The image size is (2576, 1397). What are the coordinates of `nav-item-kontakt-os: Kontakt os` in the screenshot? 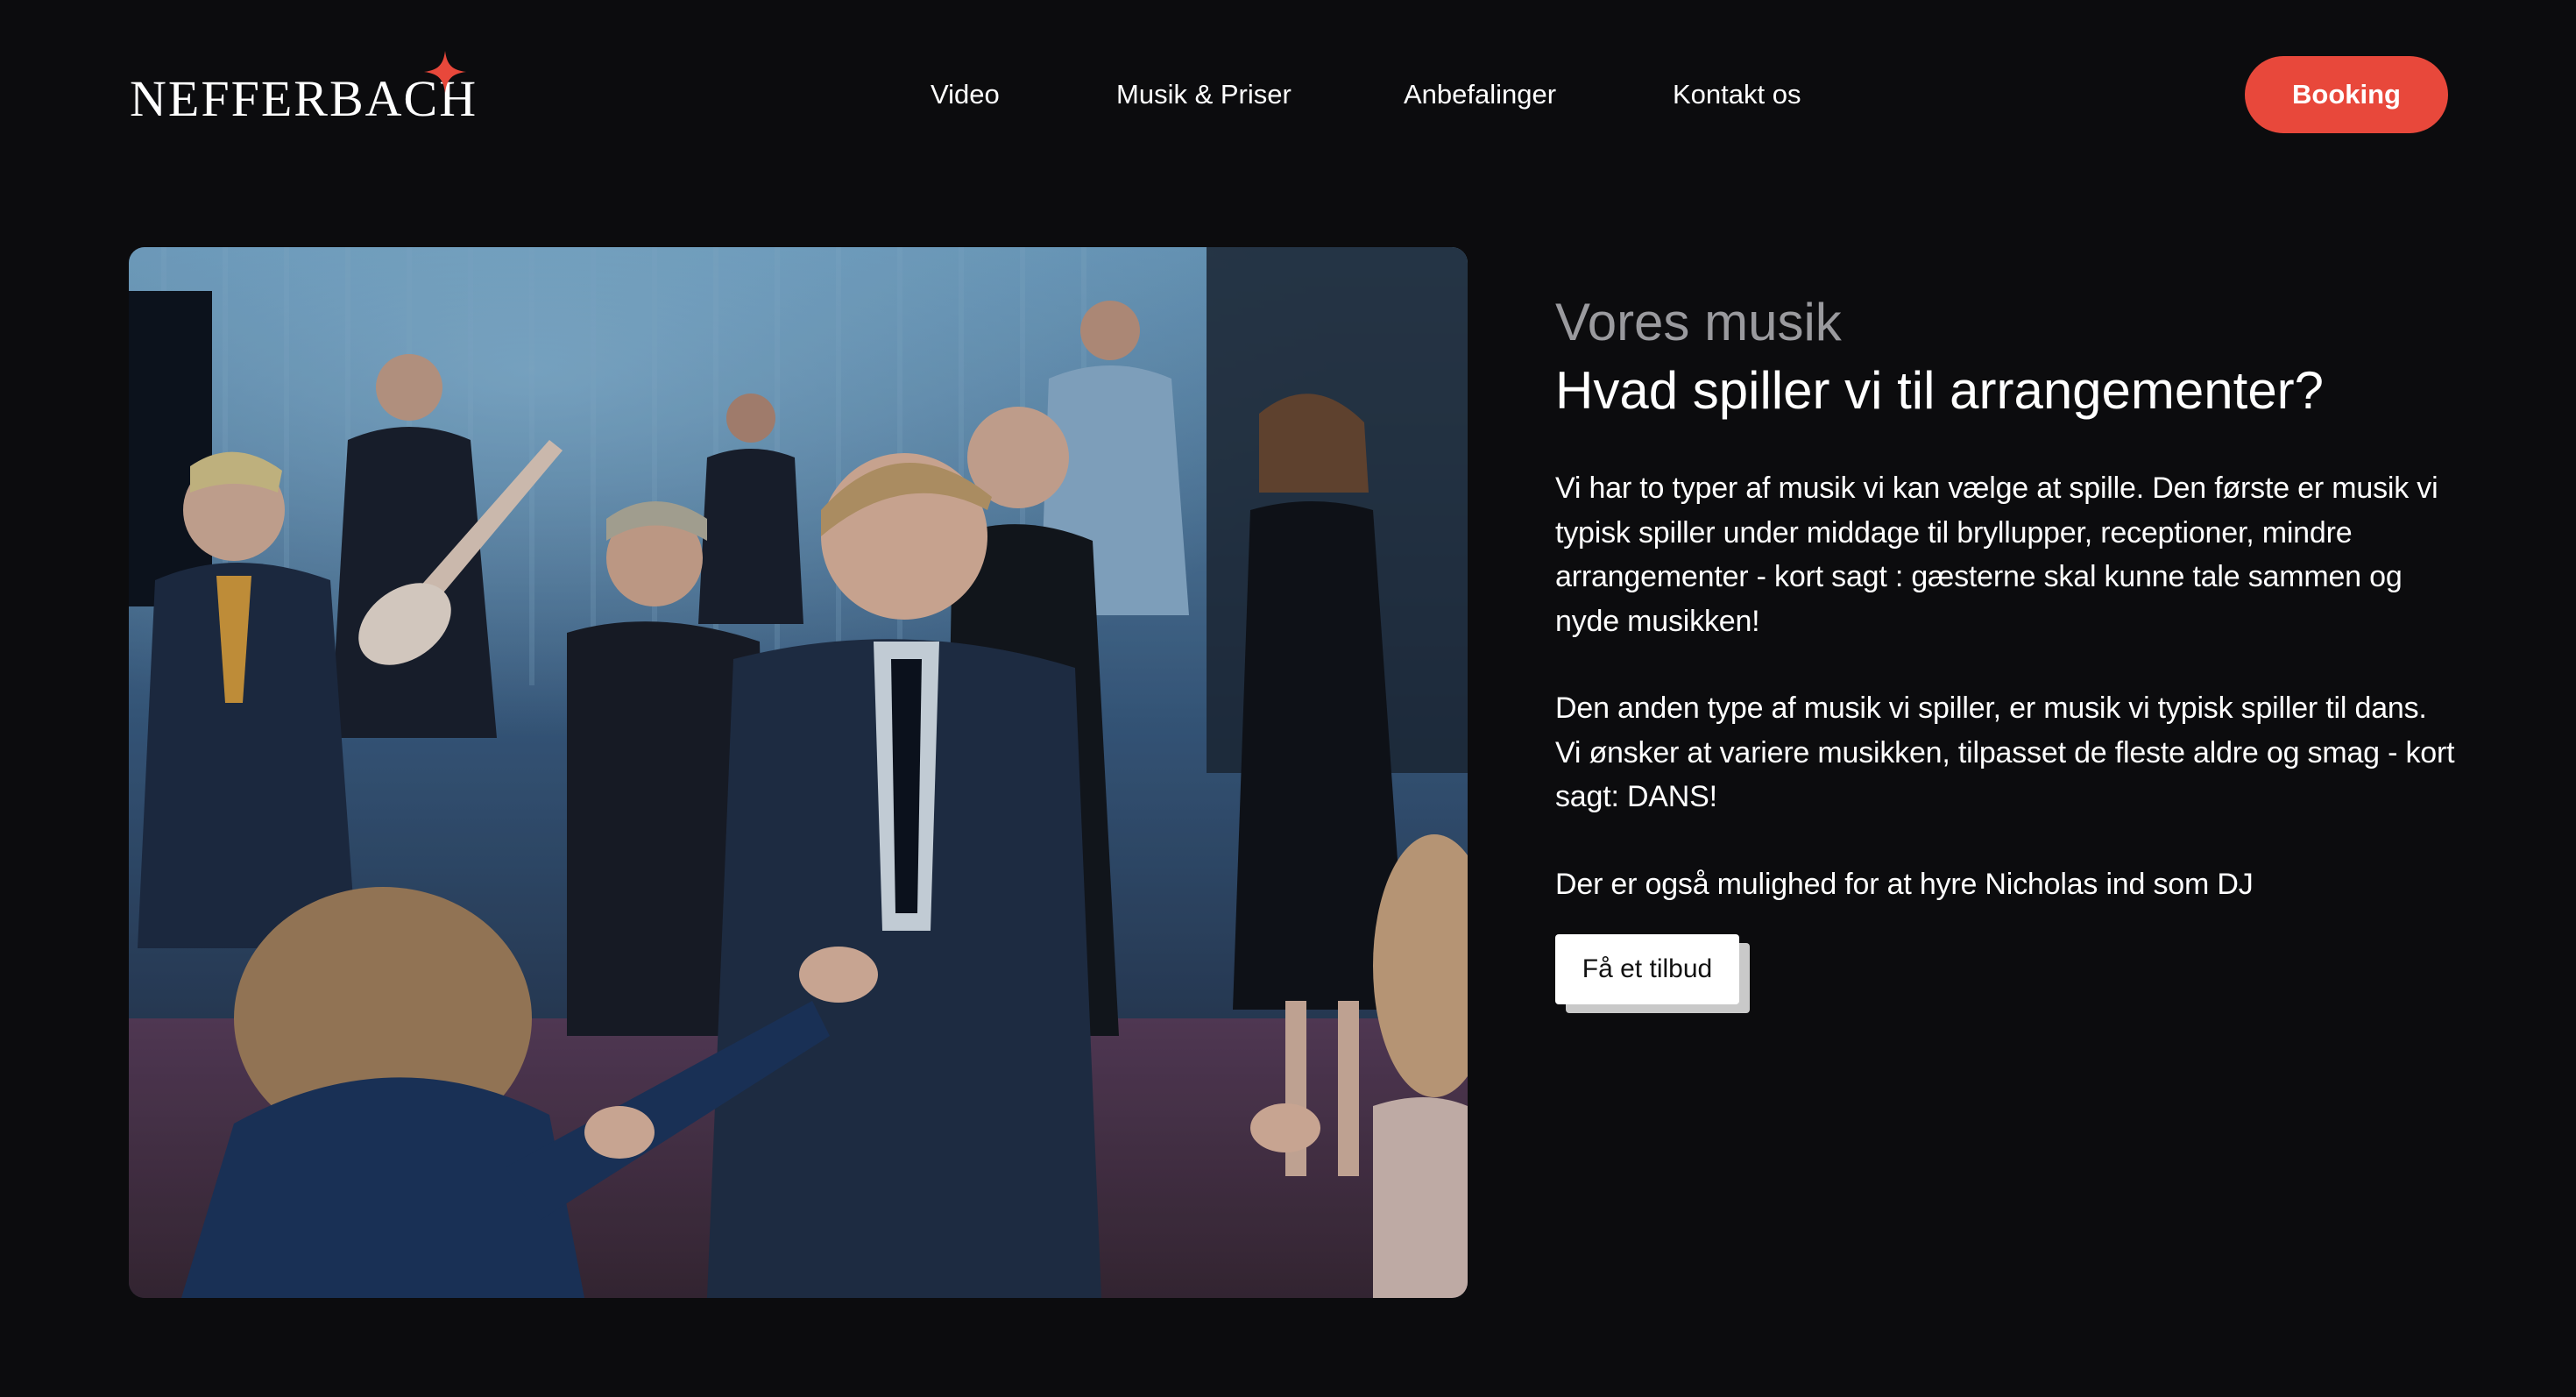 It's located at (1737, 95).